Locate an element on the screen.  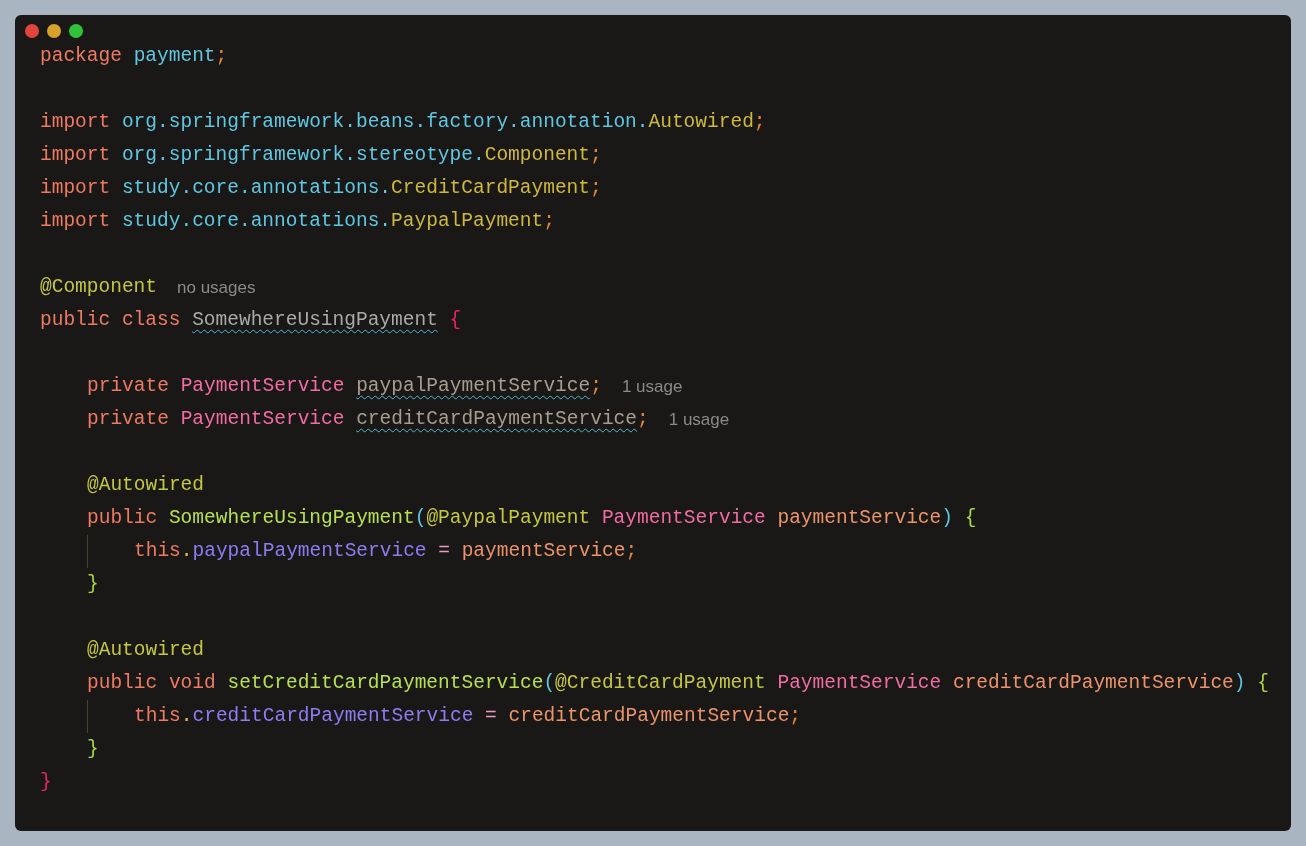
code-text: private PaymentService creditCardPaymentService; is located at coordinates (368, 419).